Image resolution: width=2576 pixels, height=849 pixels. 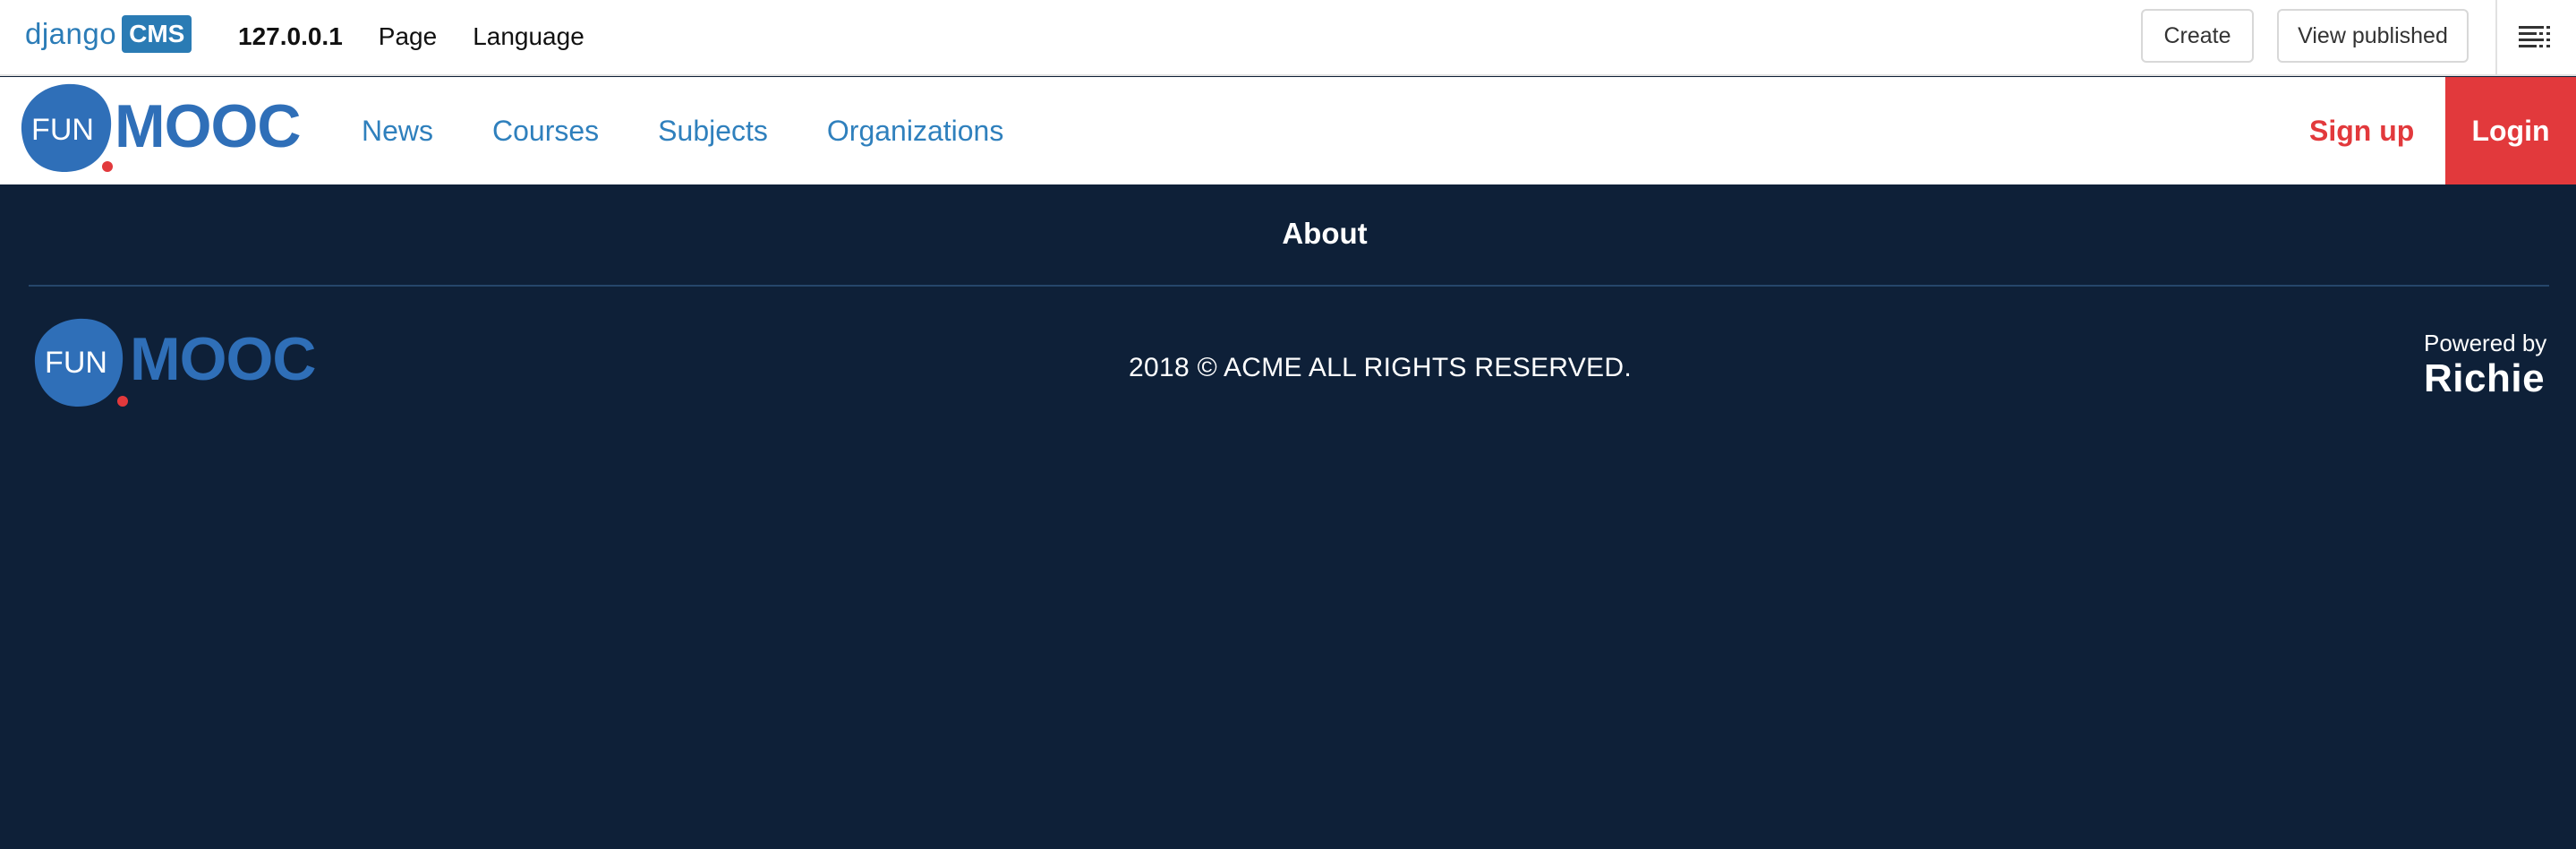 I want to click on toolbar-divider, so click(x=2496, y=37).